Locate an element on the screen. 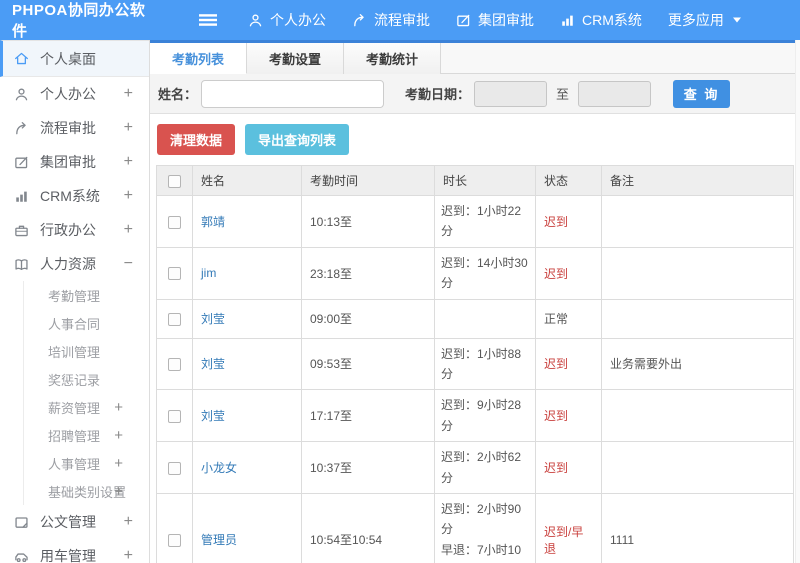 This screenshot has height=563, width=800. menu-toggle-button is located at coordinates (208, 20).